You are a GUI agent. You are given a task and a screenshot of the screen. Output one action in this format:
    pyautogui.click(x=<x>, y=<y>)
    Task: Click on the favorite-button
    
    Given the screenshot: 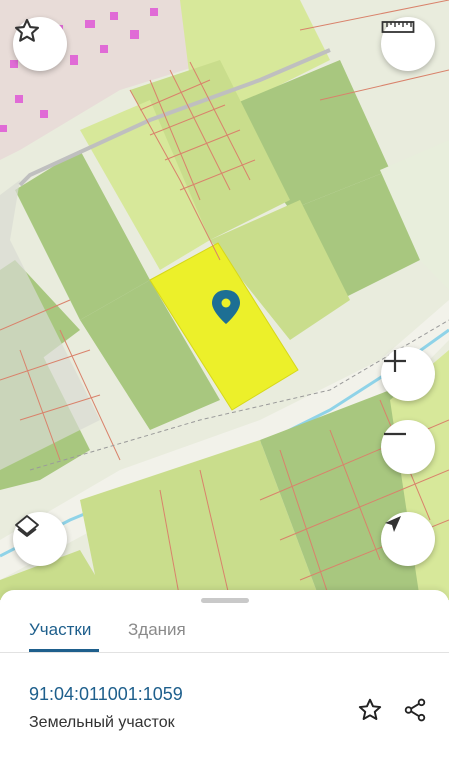 What is the action you would take?
    pyautogui.click(x=40, y=44)
    